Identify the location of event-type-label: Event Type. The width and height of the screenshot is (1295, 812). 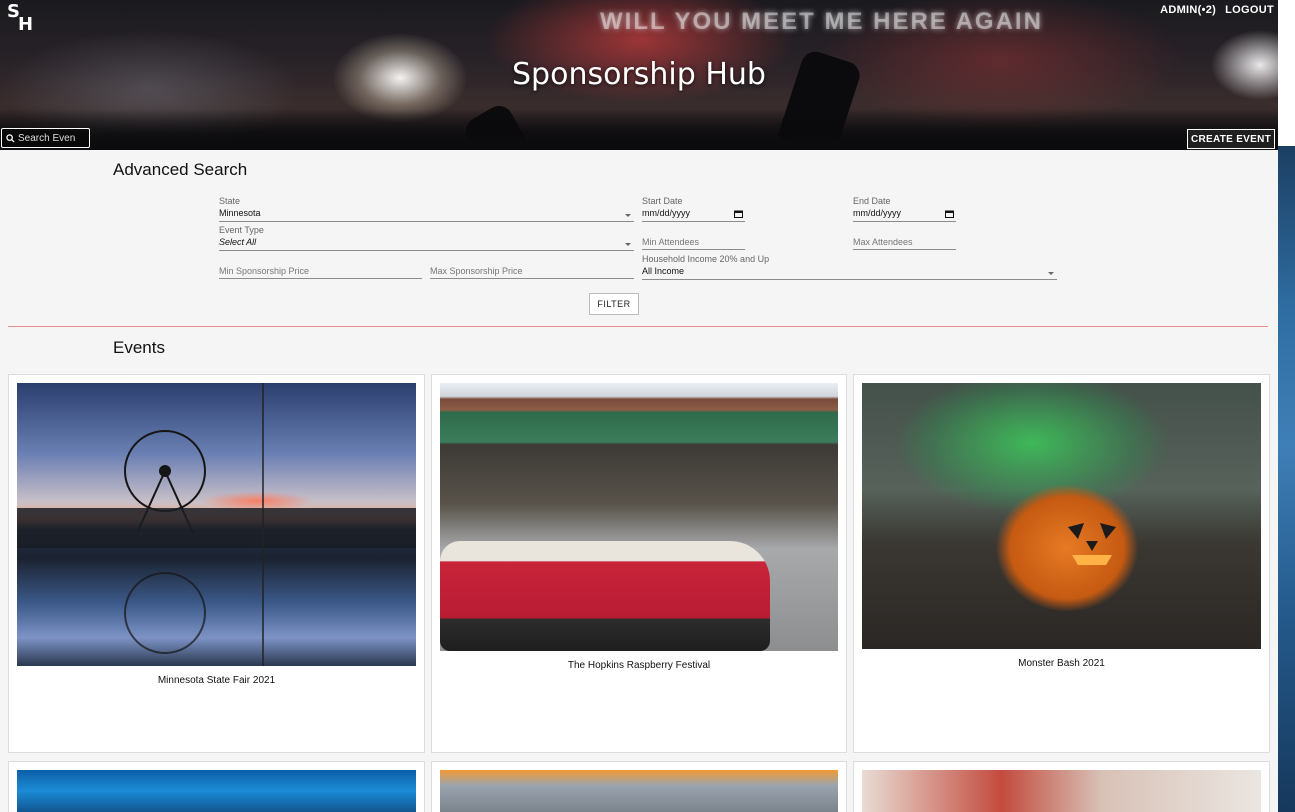
(241, 230).